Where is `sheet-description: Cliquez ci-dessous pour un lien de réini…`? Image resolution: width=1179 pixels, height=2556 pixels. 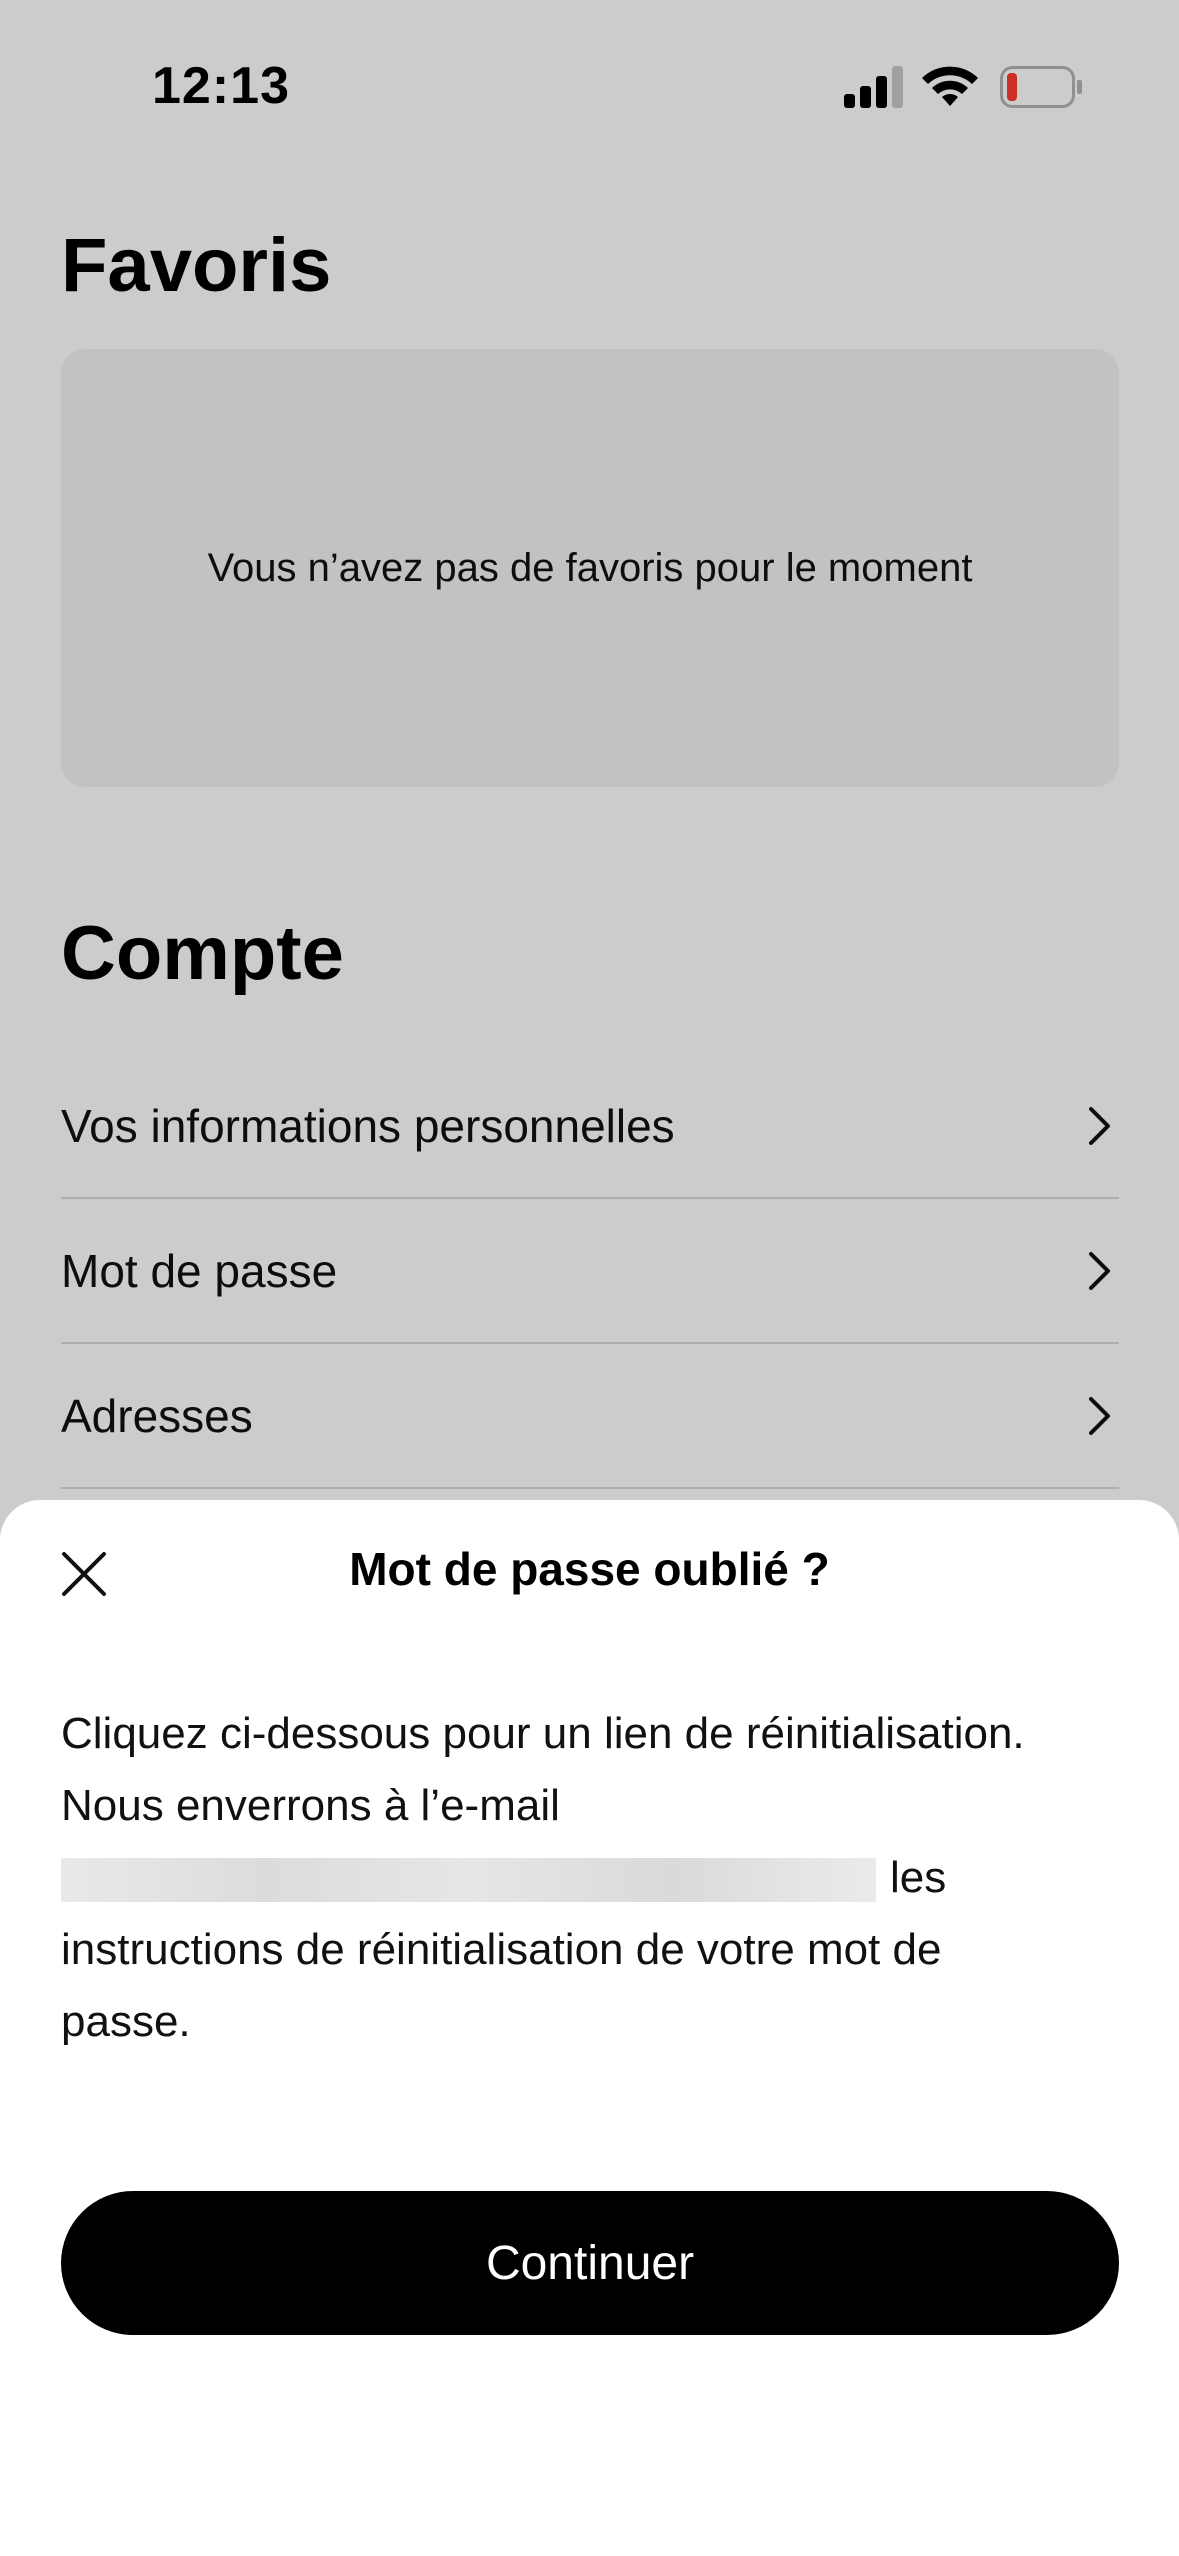 sheet-description: Cliquez ci-dessous pour un lien de réini… is located at coordinates (596, 1878).